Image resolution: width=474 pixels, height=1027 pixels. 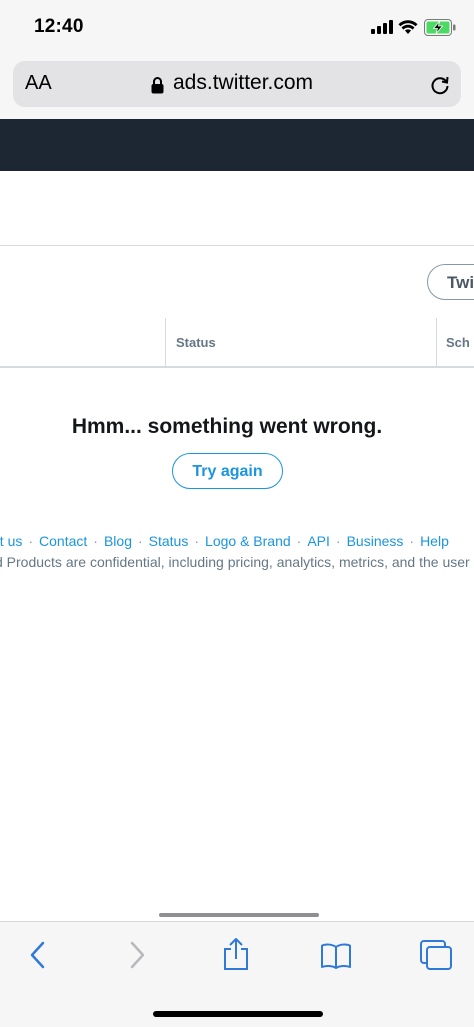 I want to click on site-header, so click(x=237, y=145).